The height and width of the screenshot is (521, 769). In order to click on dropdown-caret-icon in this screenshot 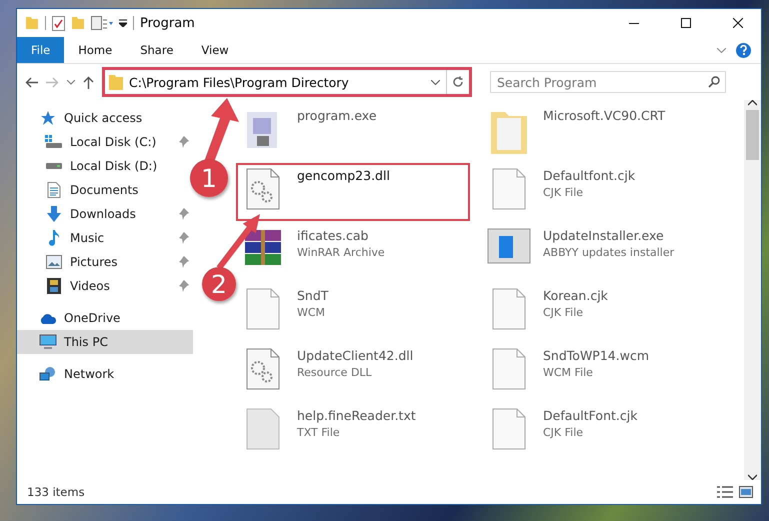, I will do `click(123, 23)`.